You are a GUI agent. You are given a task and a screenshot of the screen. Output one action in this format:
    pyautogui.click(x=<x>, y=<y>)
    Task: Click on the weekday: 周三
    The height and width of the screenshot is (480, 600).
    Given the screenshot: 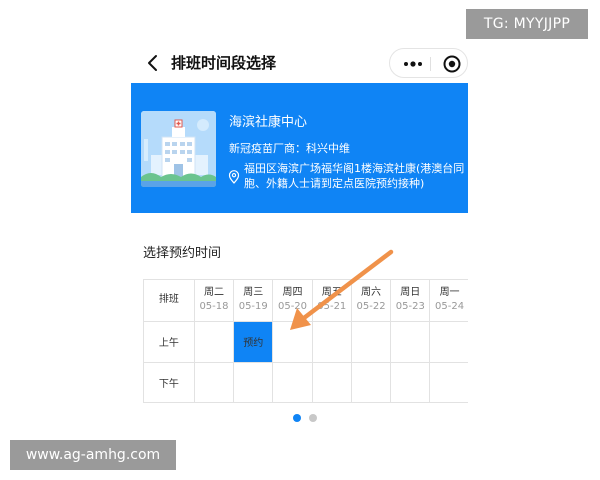 What is the action you would take?
    pyautogui.click(x=253, y=293)
    